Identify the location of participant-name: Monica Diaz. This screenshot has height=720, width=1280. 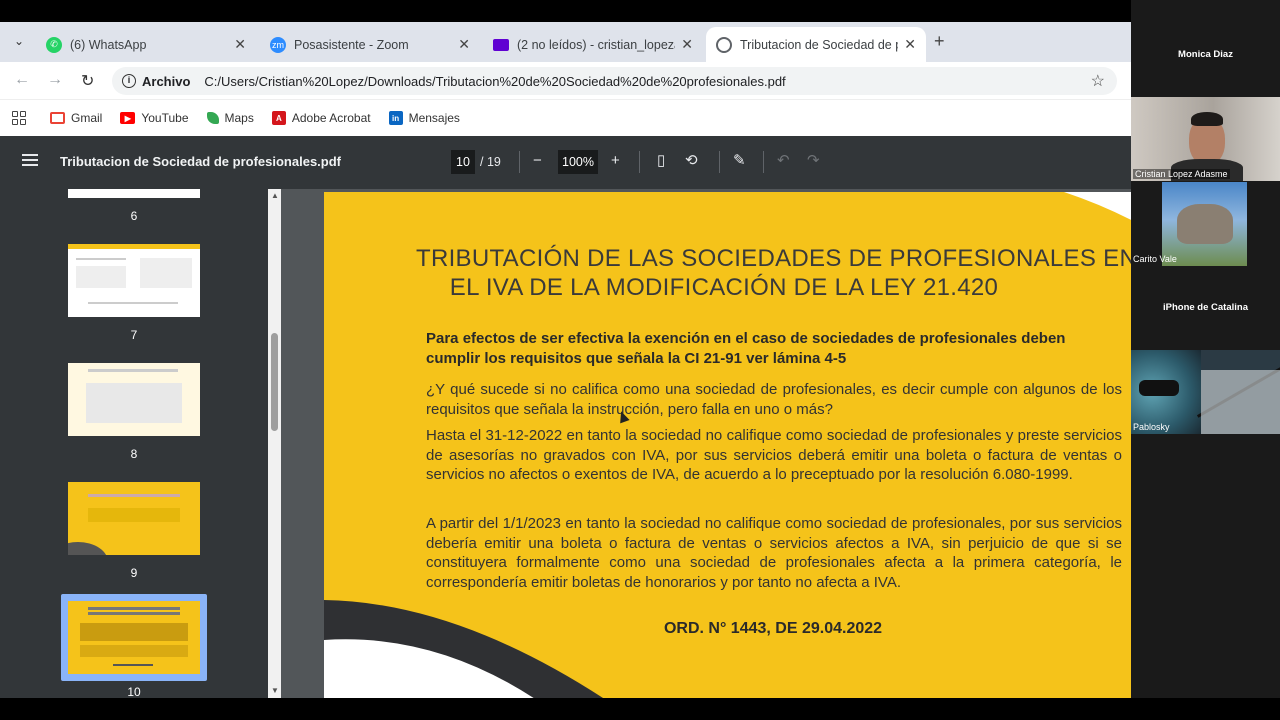
(1205, 54).